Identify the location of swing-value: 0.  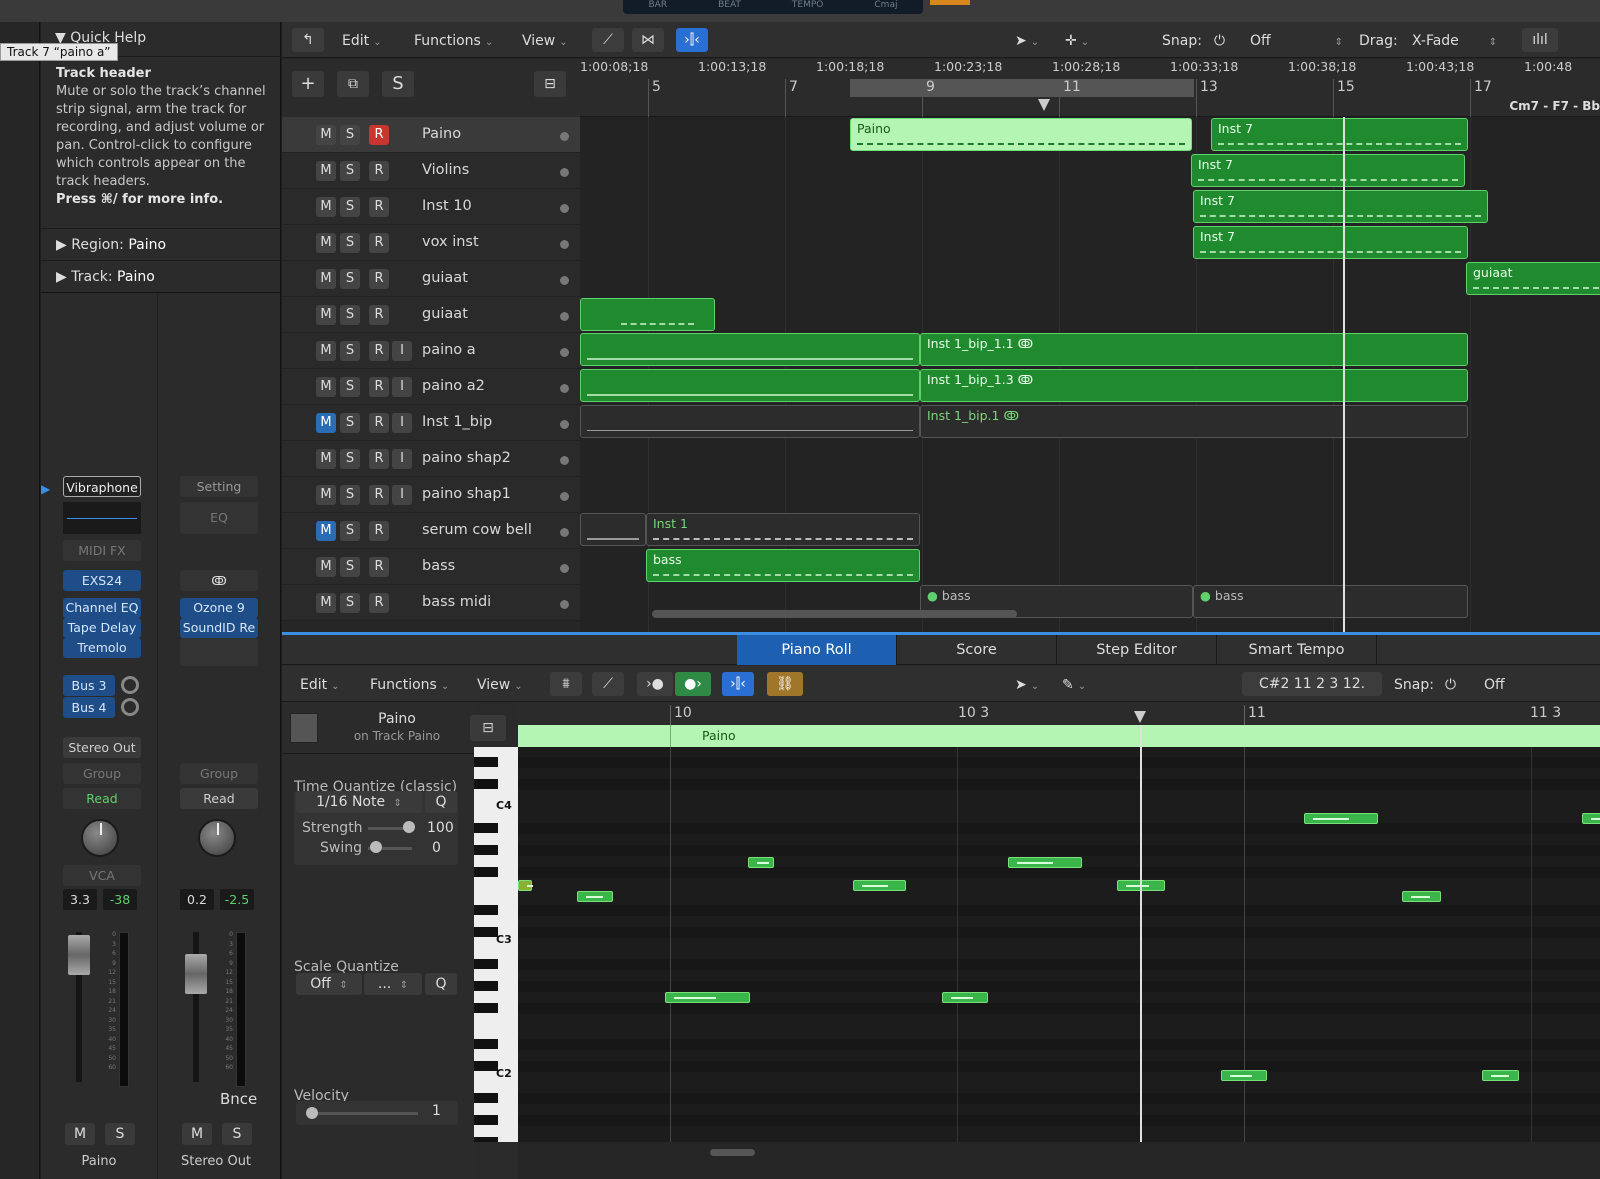
(436, 848).